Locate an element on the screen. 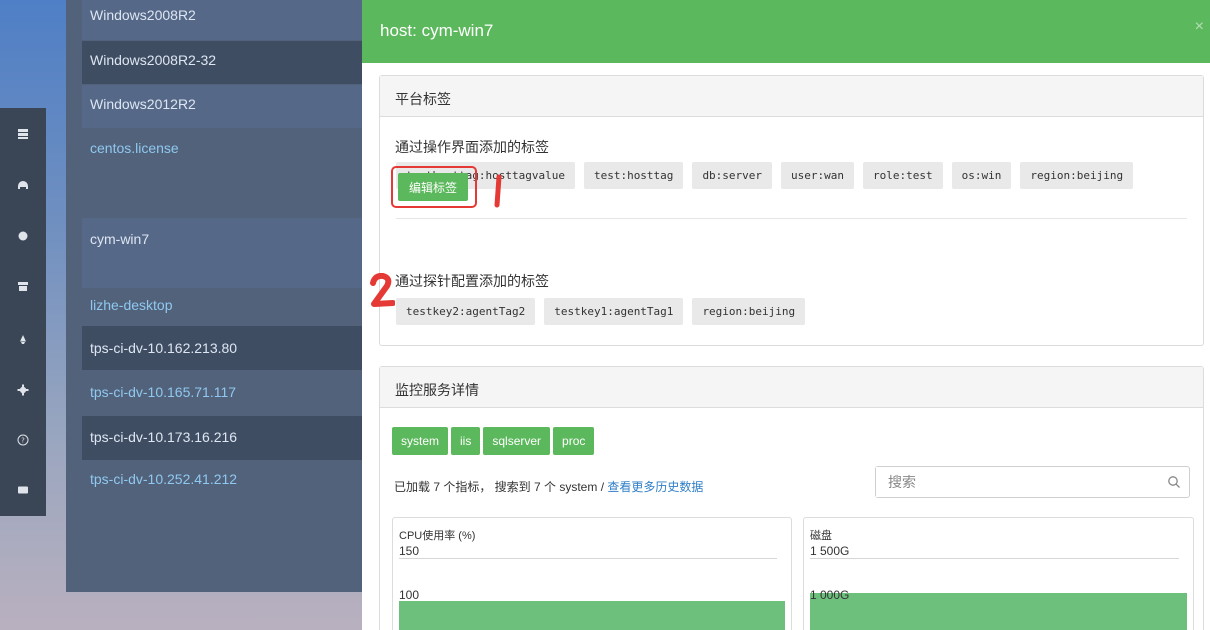 Image resolution: width=1210 pixels, height=630 pixels. gear-icon is located at coordinates (23, 390).